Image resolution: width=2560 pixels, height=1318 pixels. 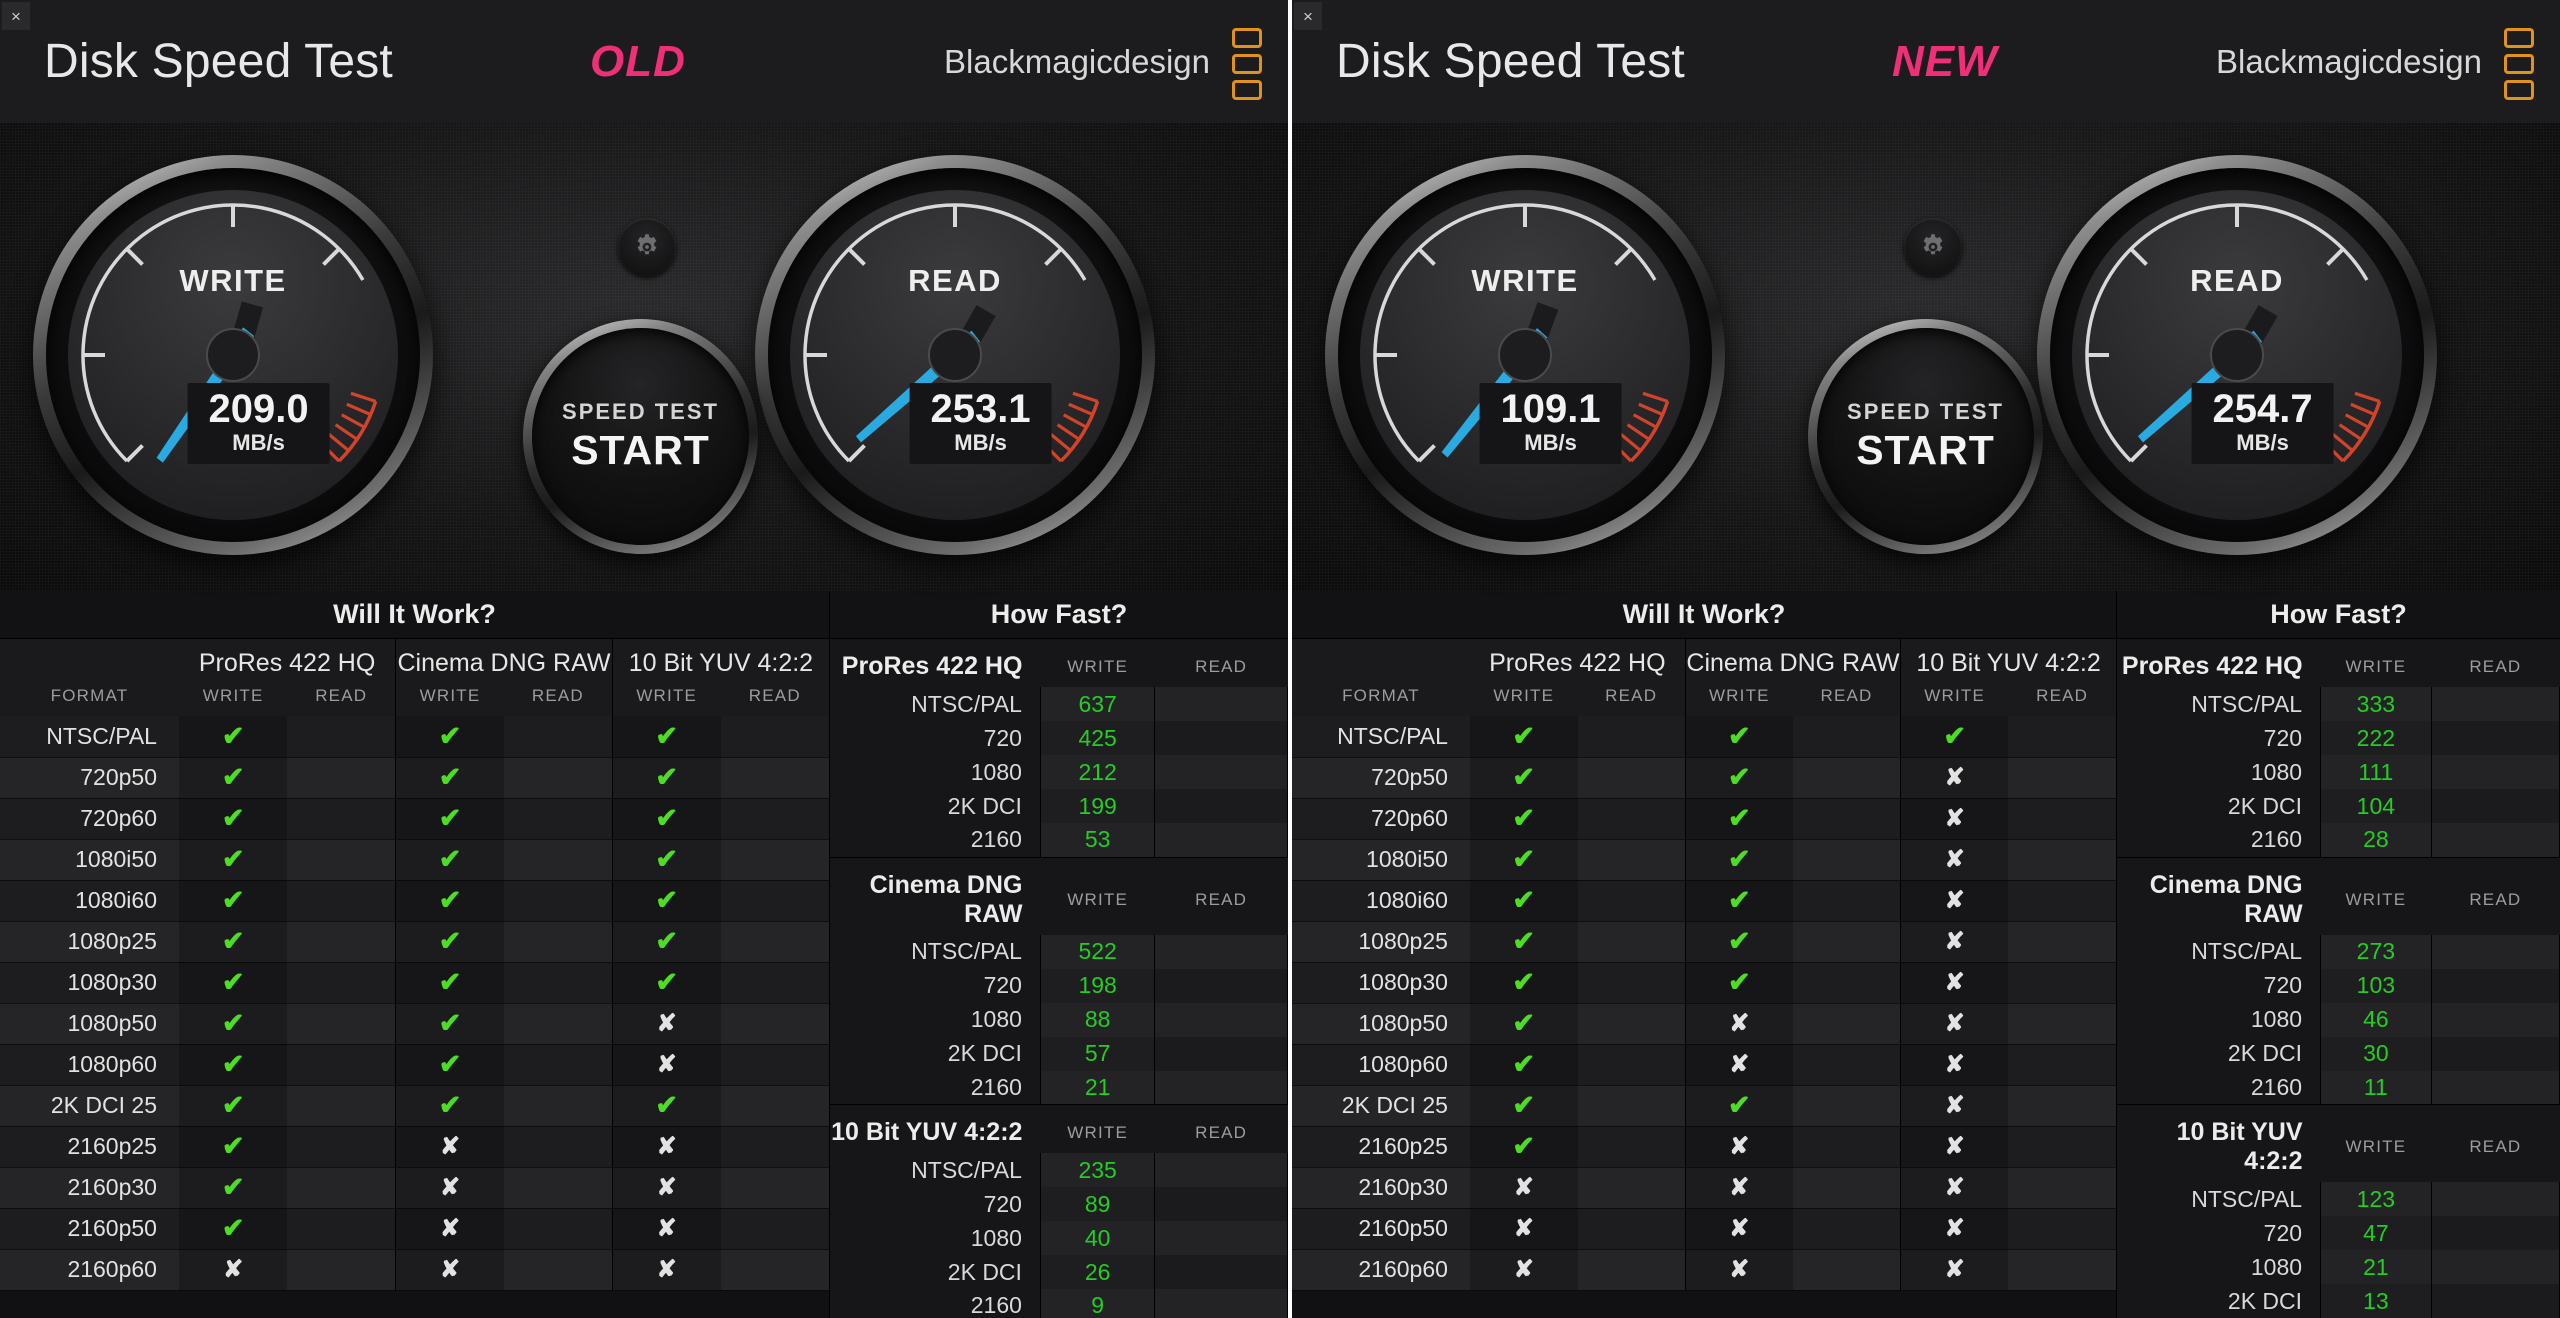 I want to click on resolution-label: 2K DCI, so click(x=2265, y=1300).